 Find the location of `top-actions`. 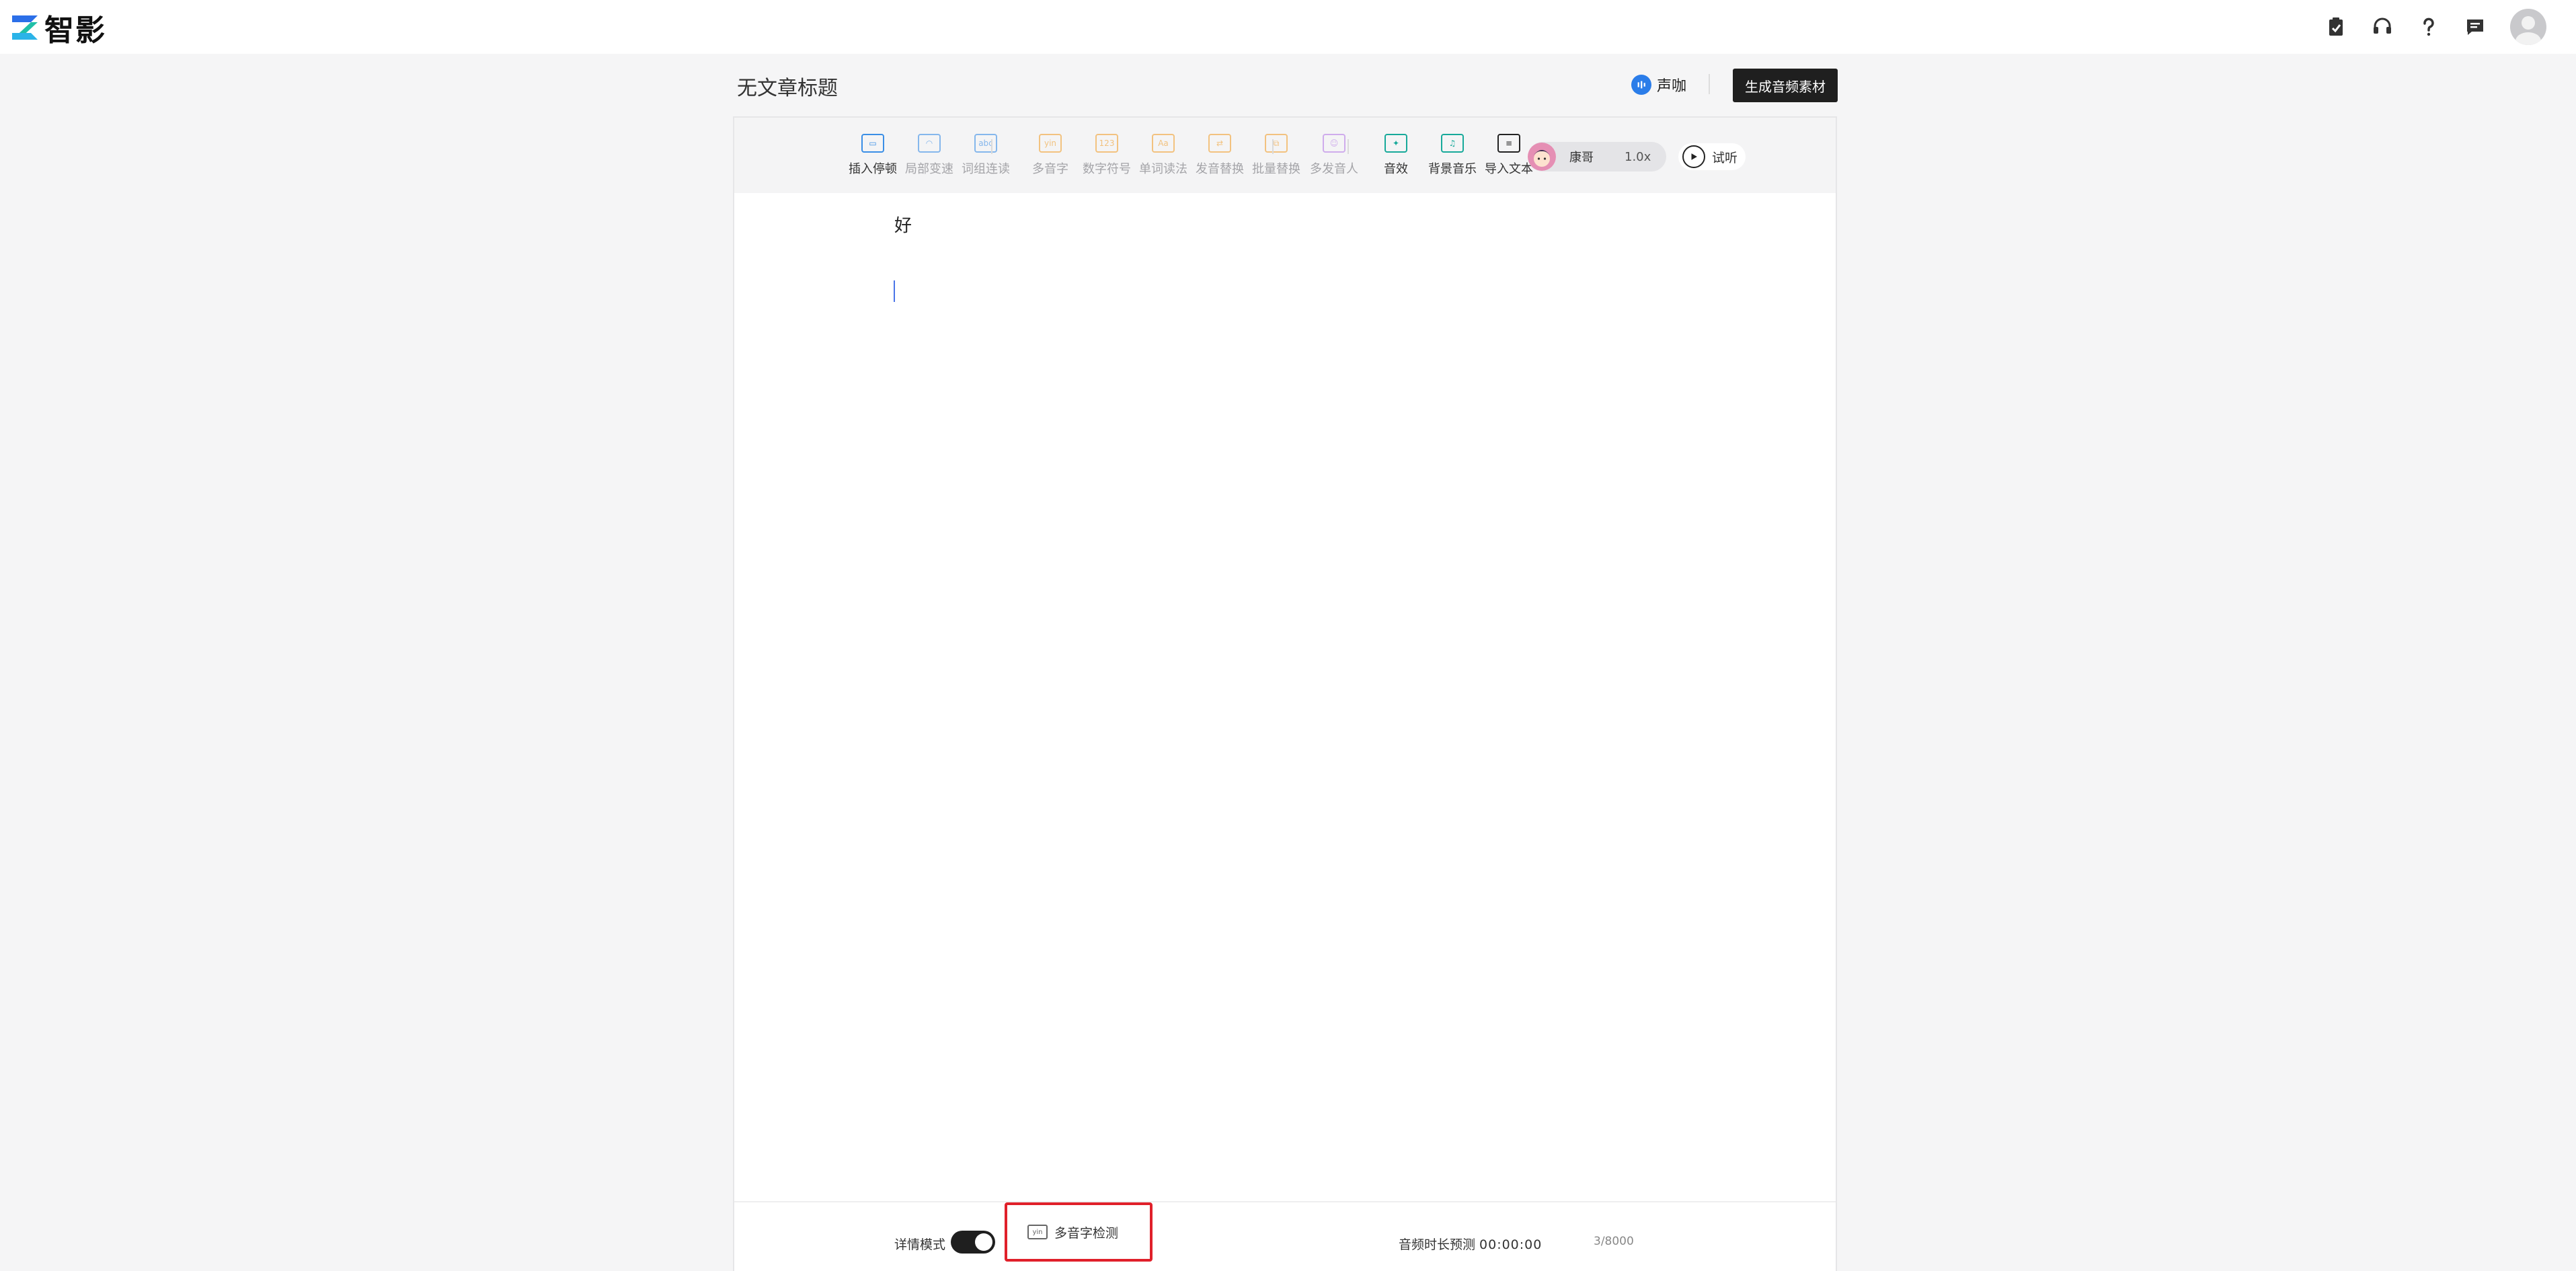

top-actions is located at coordinates (2424, 27).